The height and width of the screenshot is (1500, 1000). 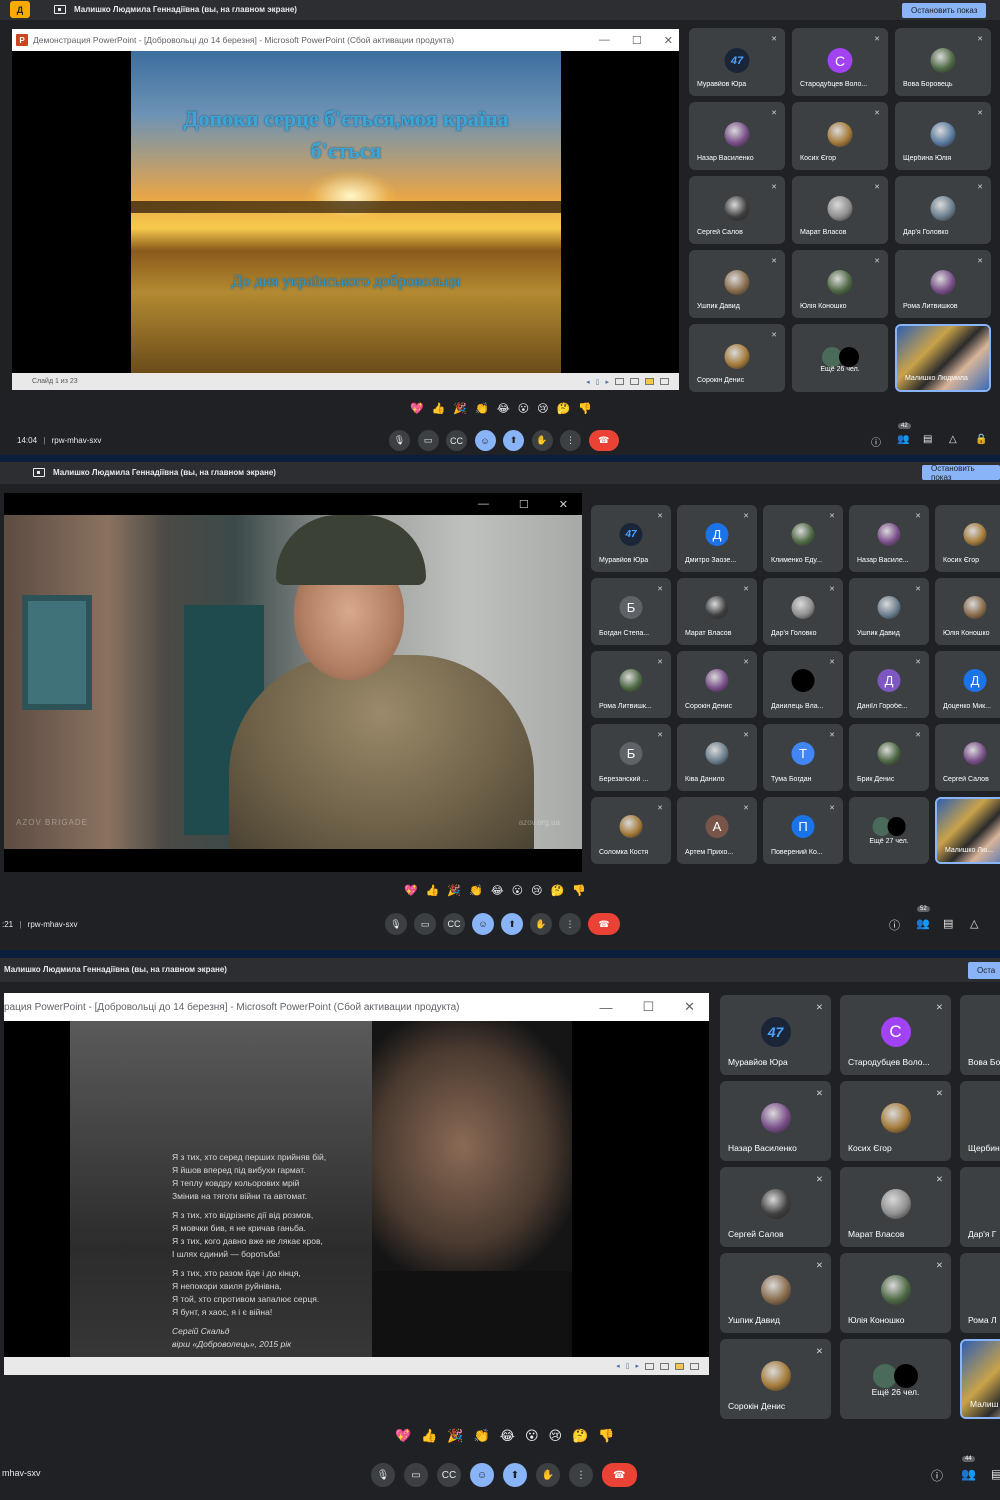 What do you see at coordinates (619, 1475) in the screenshot?
I see `end-call-button: ☎` at bounding box center [619, 1475].